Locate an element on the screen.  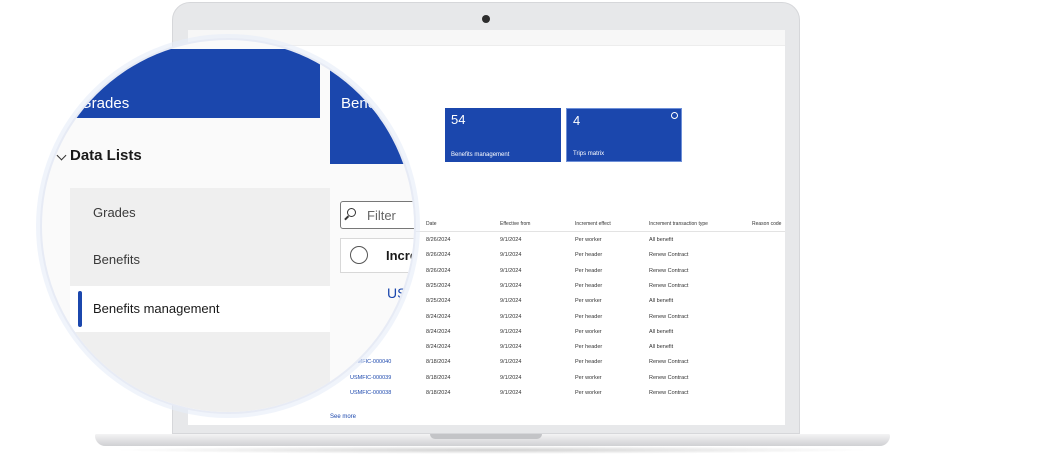
tile-partial is located at coordinates (372, 137).